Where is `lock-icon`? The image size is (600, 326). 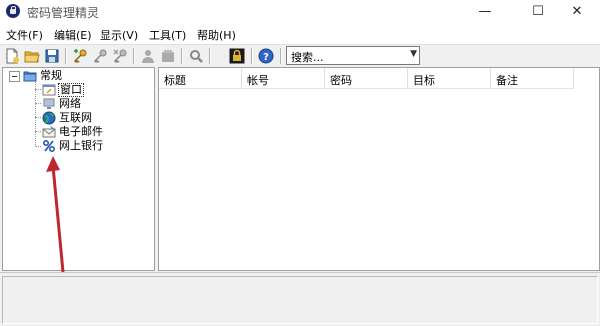
lock-icon is located at coordinates (237, 56).